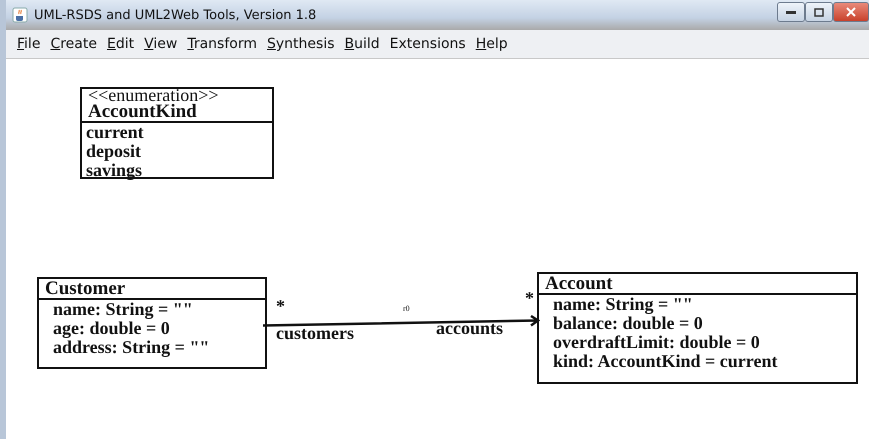  What do you see at coordinates (115, 132) in the screenshot?
I see `class-member: current` at bounding box center [115, 132].